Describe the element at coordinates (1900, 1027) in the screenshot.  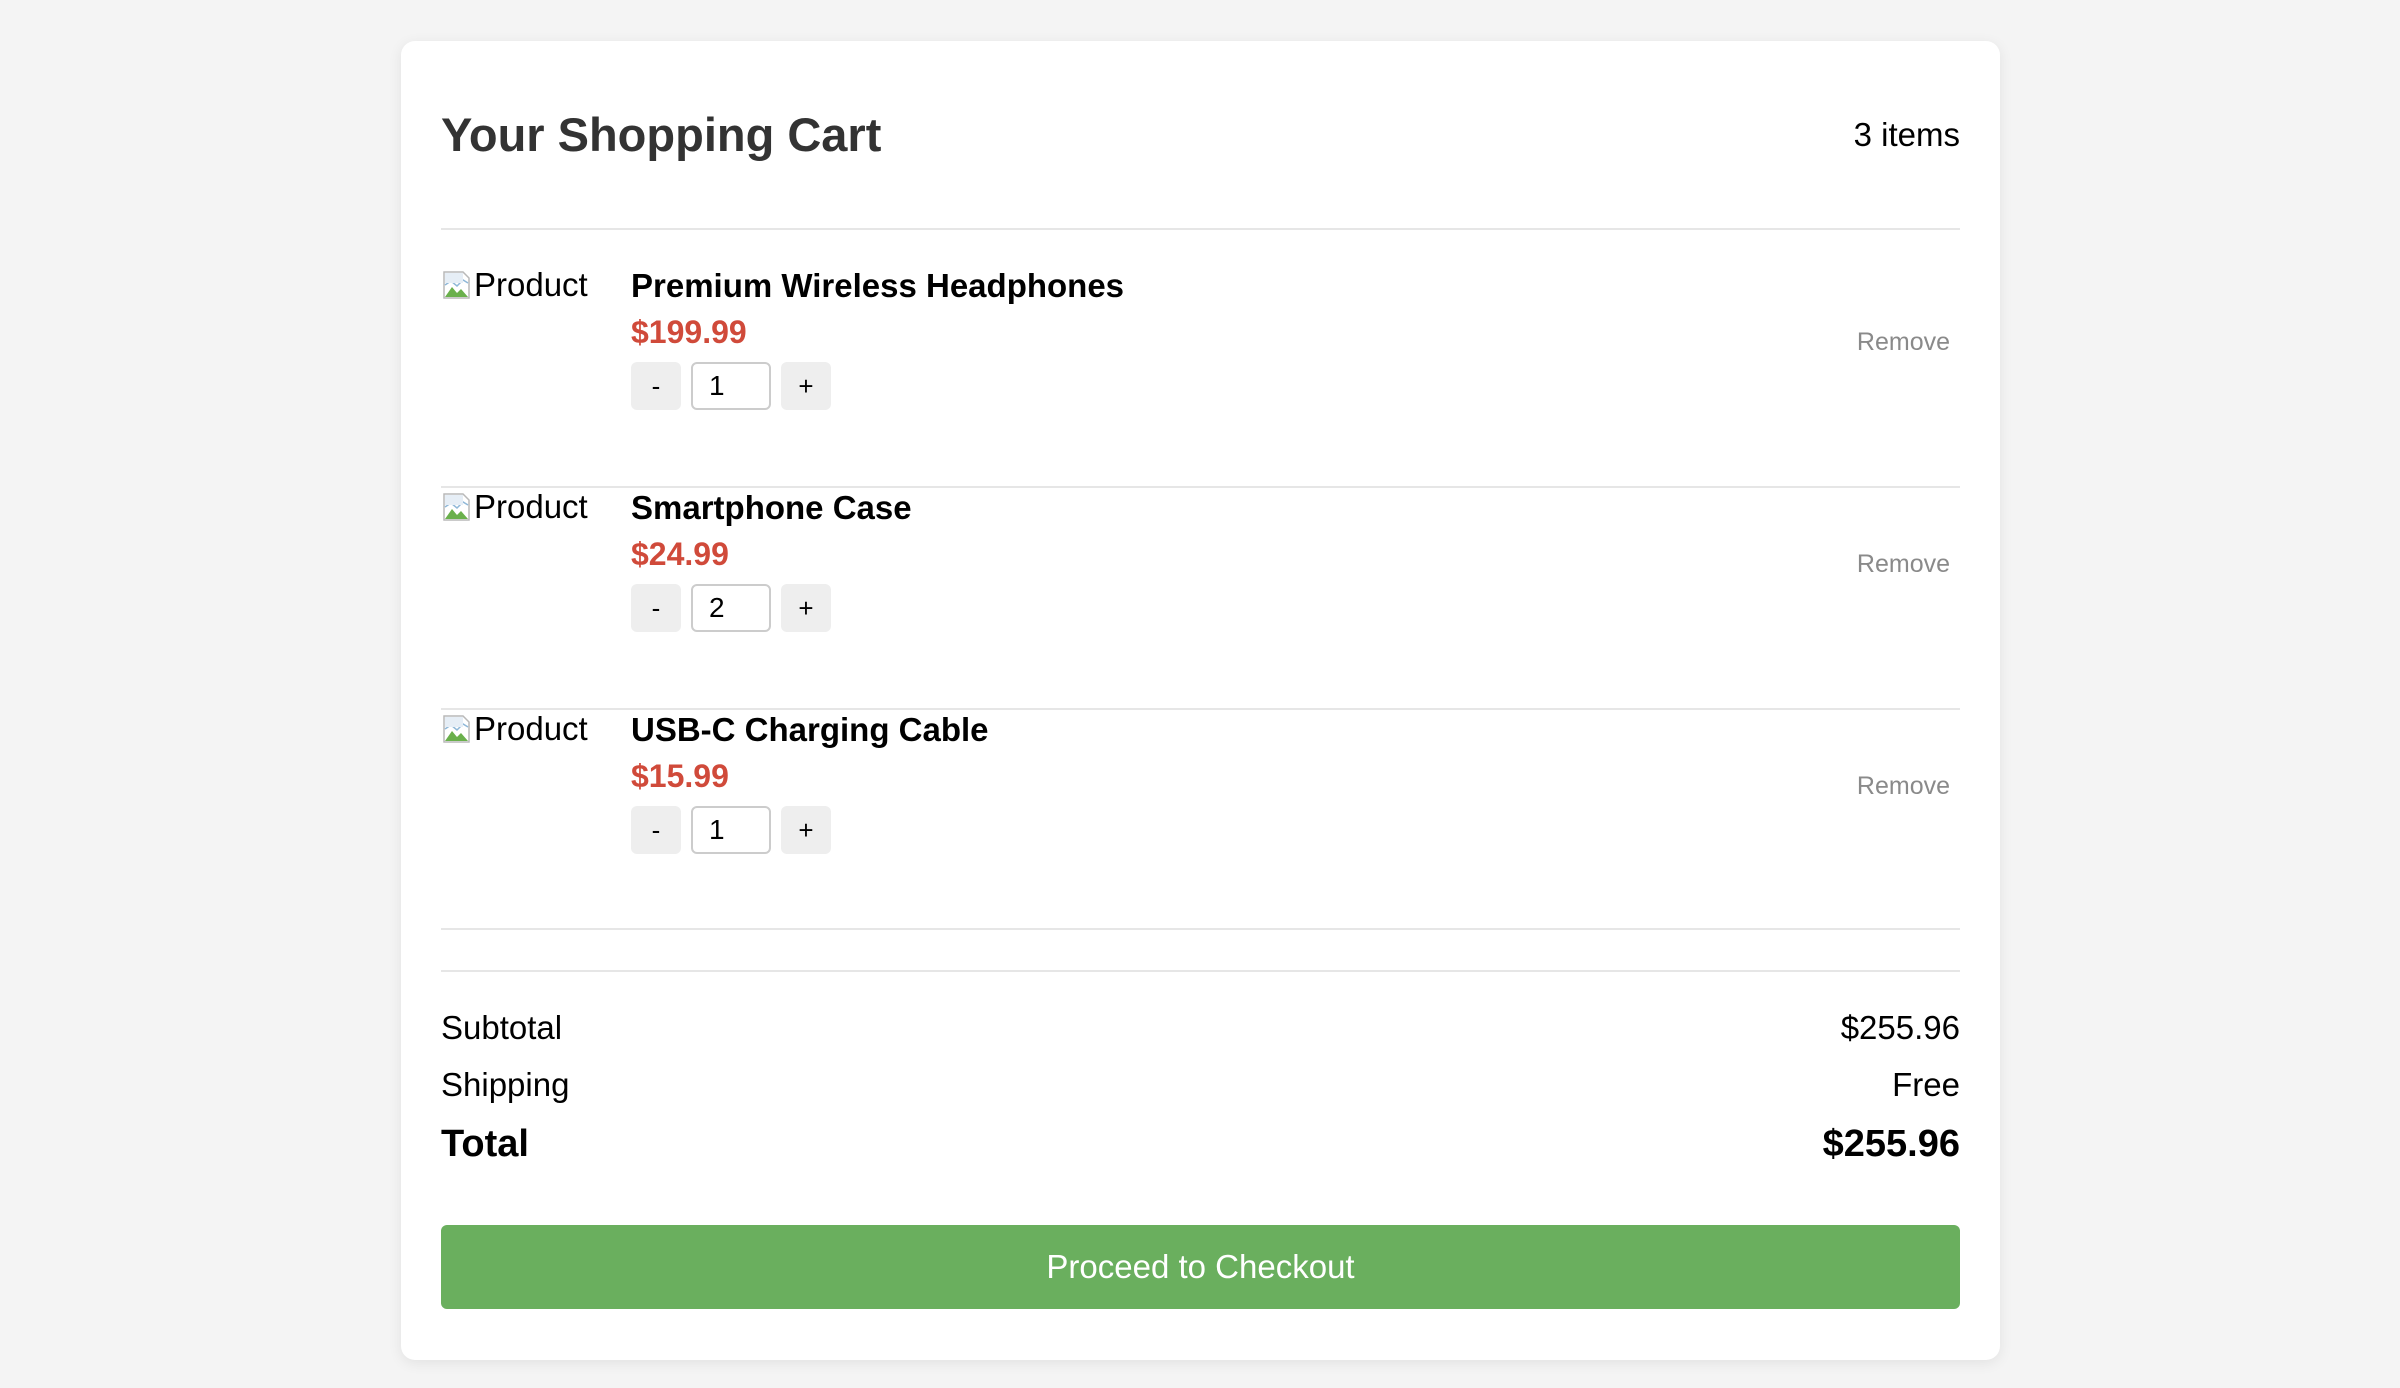
I see `subtotal-value: $255.96` at that location.